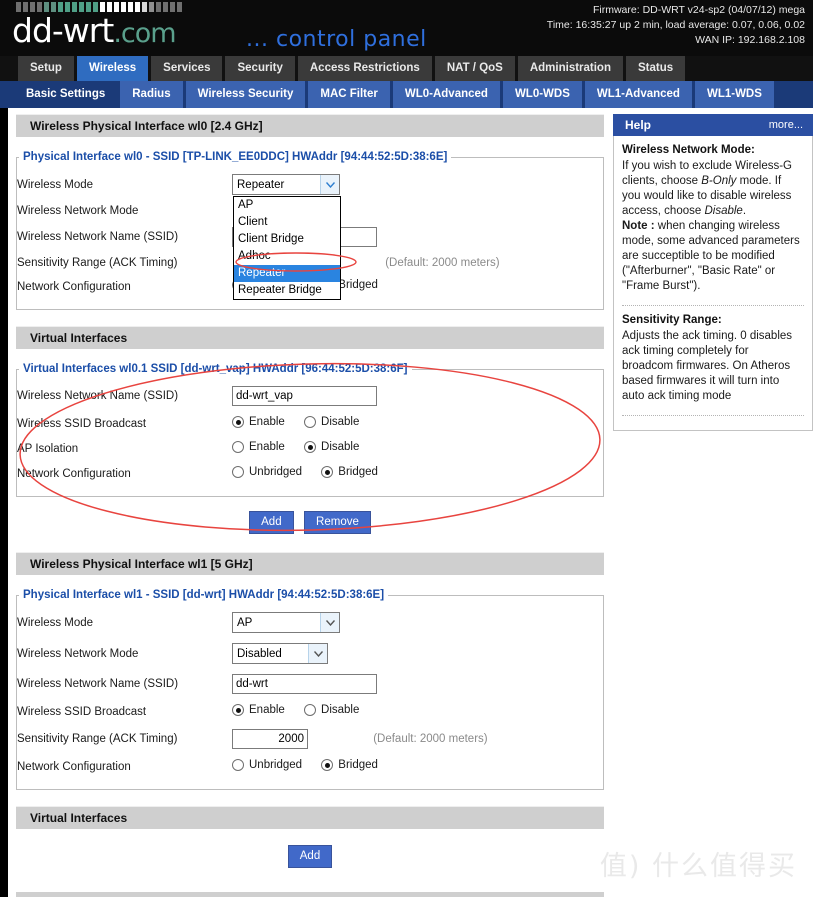 The height and width of the screenshot is (897, 813). Describe the element at coordinates (287, 290) in the screenshot. I see `wl0-wireless-mode-option-repeater-bridge: Repeater Bridge` at that location.